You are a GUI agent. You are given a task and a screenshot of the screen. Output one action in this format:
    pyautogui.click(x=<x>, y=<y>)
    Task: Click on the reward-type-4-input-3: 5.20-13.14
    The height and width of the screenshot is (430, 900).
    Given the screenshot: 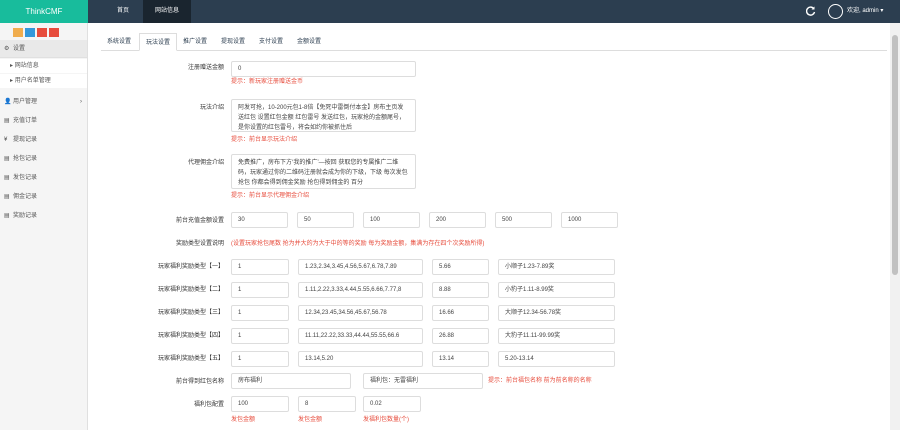 What is the action you would take?
    pyautogui.click(x=556, y=359)
    